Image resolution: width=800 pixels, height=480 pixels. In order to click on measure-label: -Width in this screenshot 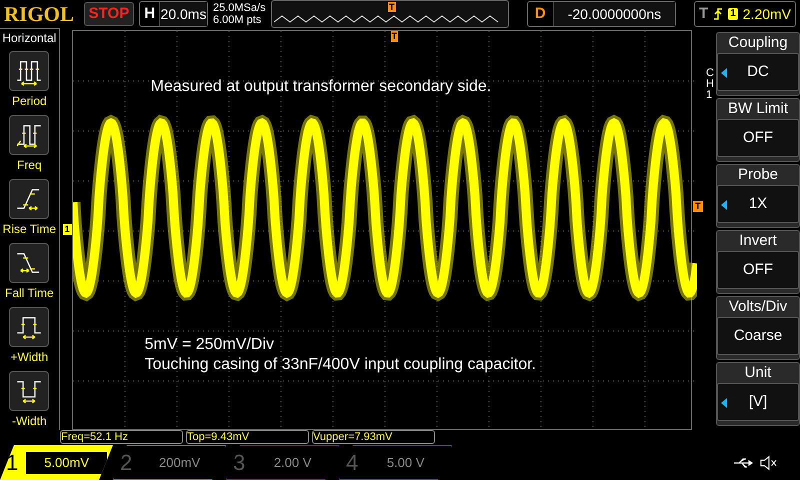, I will do `click(29, 421)`.